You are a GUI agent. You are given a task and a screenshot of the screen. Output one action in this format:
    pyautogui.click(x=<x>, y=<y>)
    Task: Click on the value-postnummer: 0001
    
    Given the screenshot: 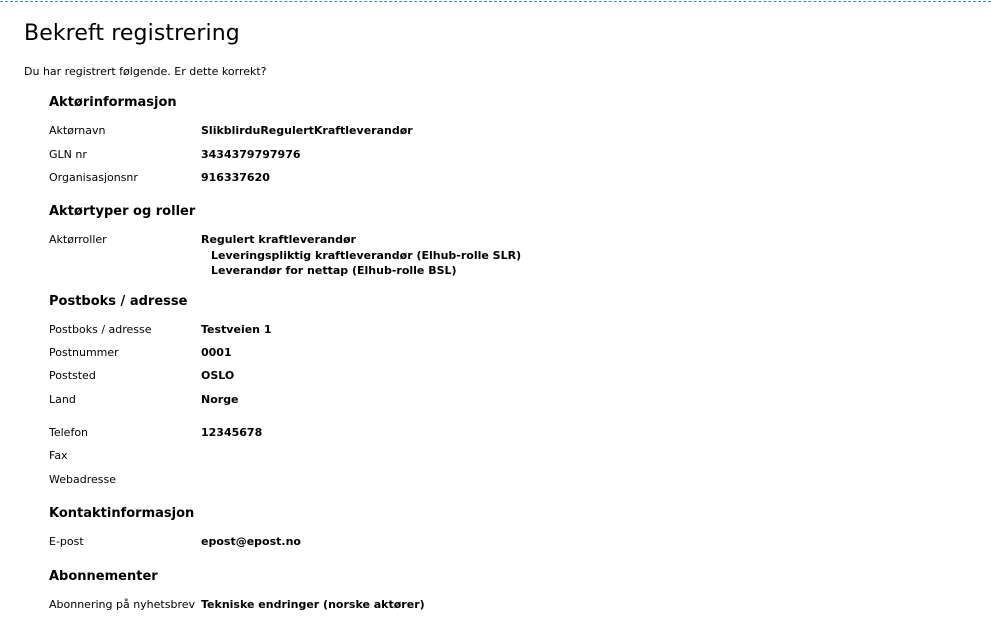 What is the action you would take?
    pyautogui.click(x=216, y=352)
    